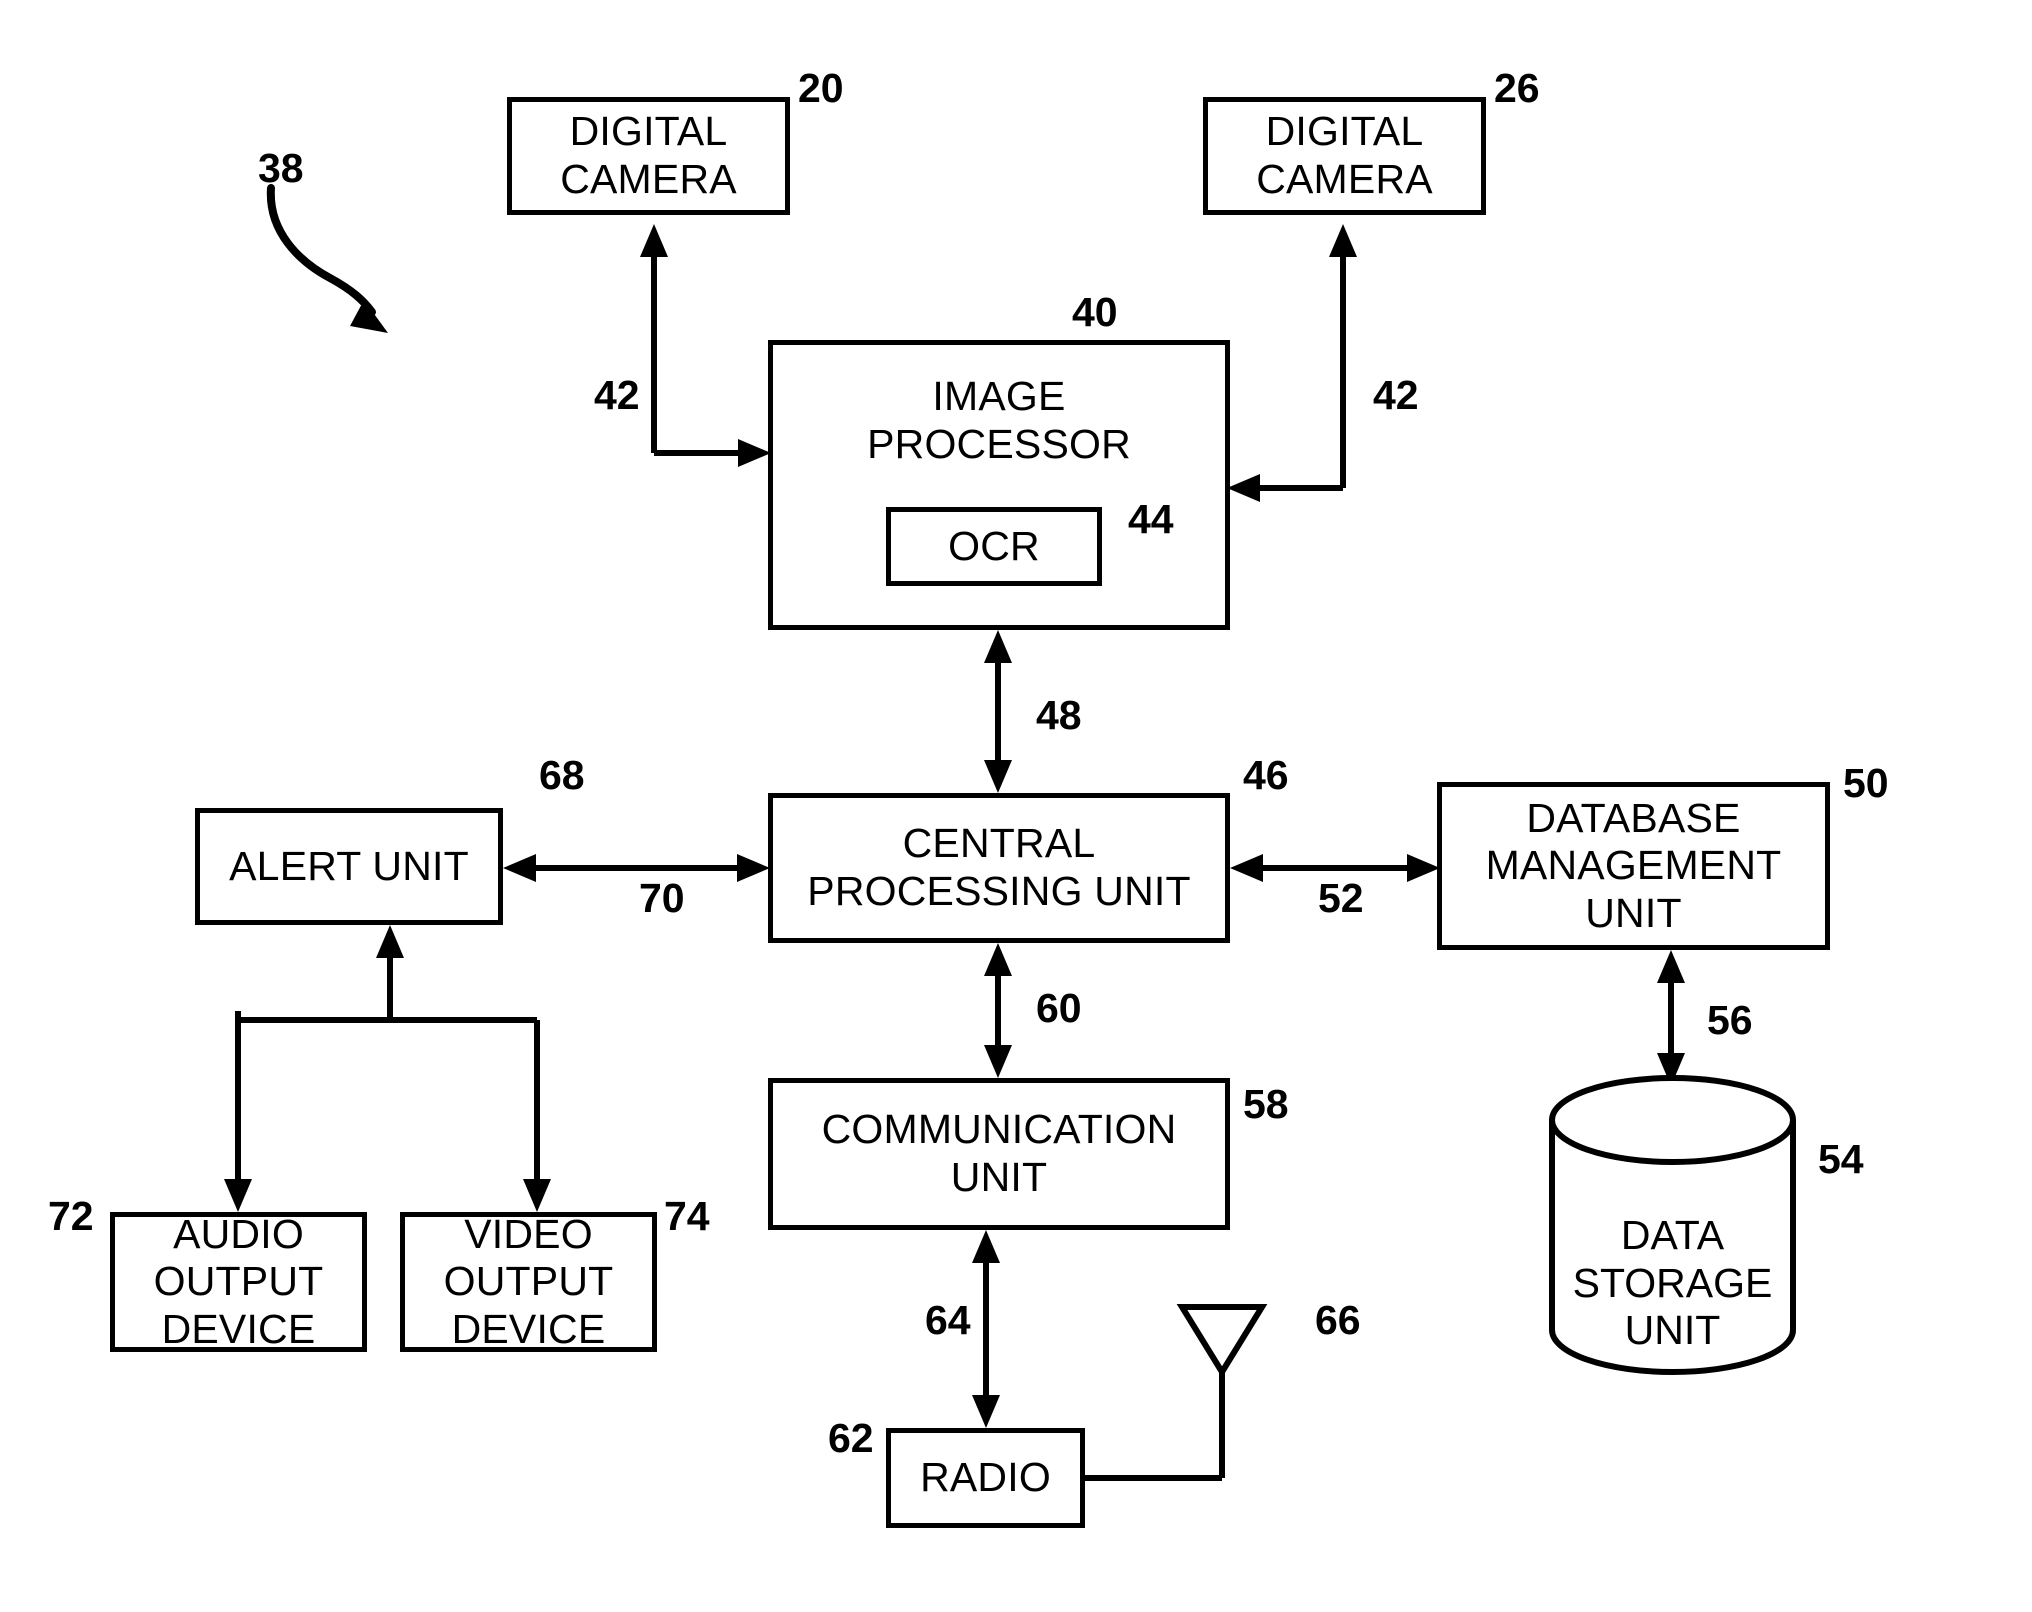  Describe the element at coordinates (528, 1281) in the screenshot. I see `video-output-device-box: VIDEO OUTPUT DEVICE` at that location.